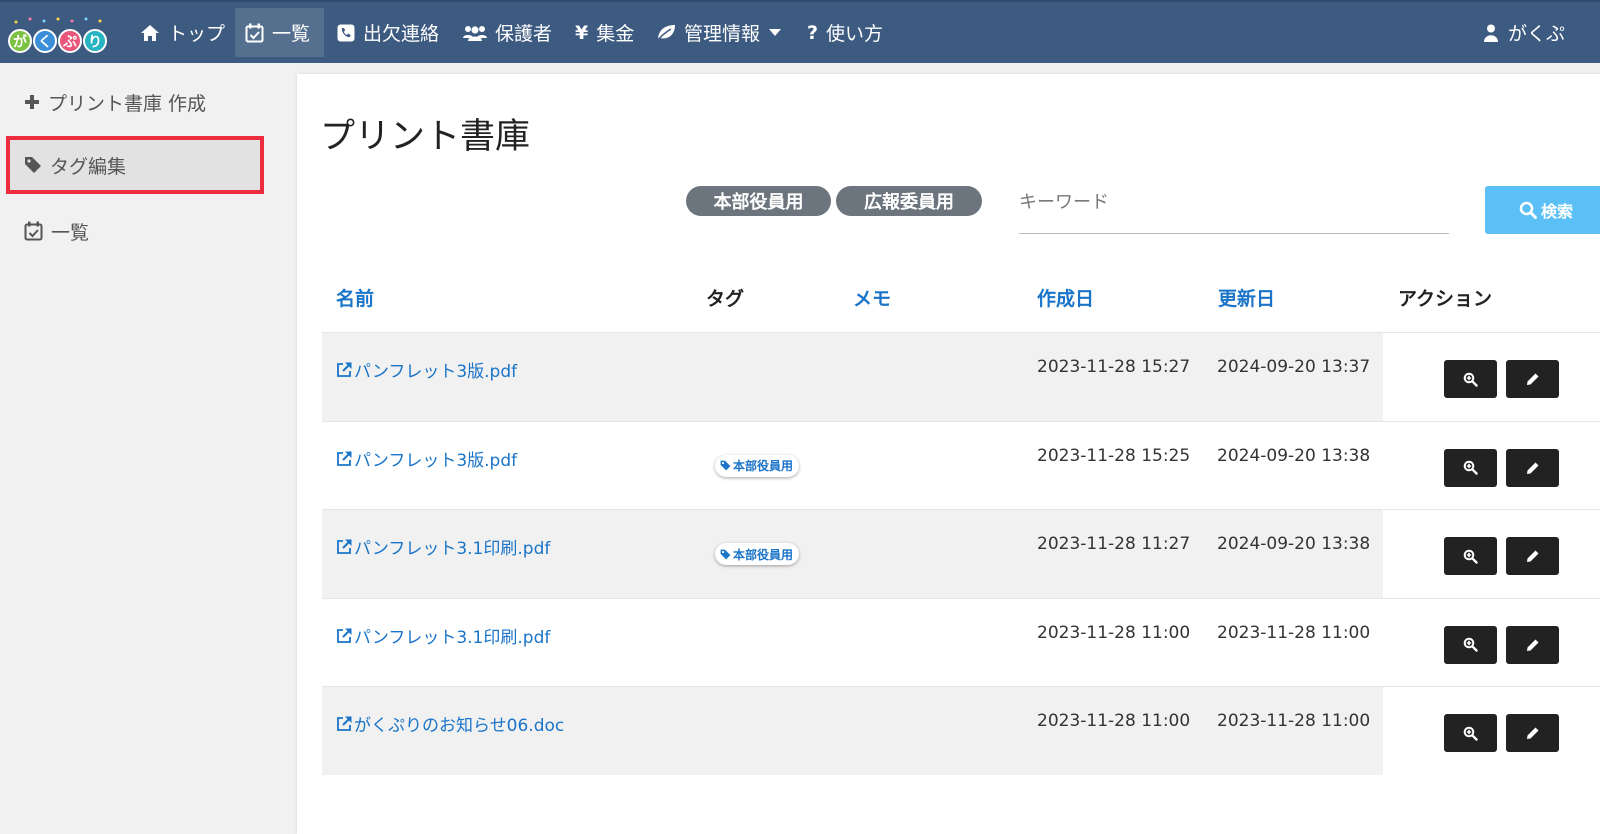 The height and width of the screenshot is (834, 1600). Describe the element at coordinates (718, 32) in the screenshot. I see `nav-item-admin-info: 管理情報` at that location.